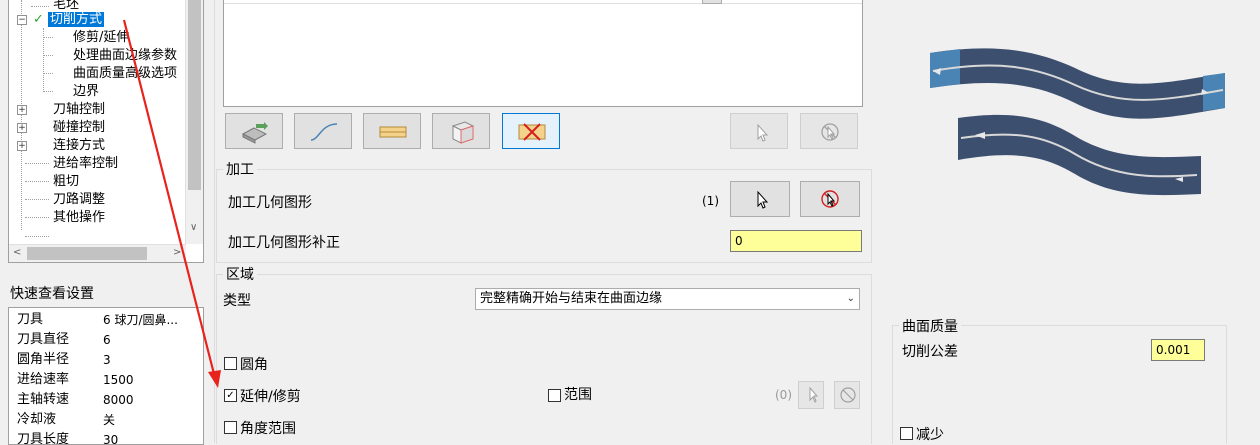 Image resolution: width=1260 pixels, height=445 pixels. What do you see at coordinates (101, 38) in the screenshot?
I see `tree-item-trim-extend: 修剪/延伸` at bounding box center [101, 38].